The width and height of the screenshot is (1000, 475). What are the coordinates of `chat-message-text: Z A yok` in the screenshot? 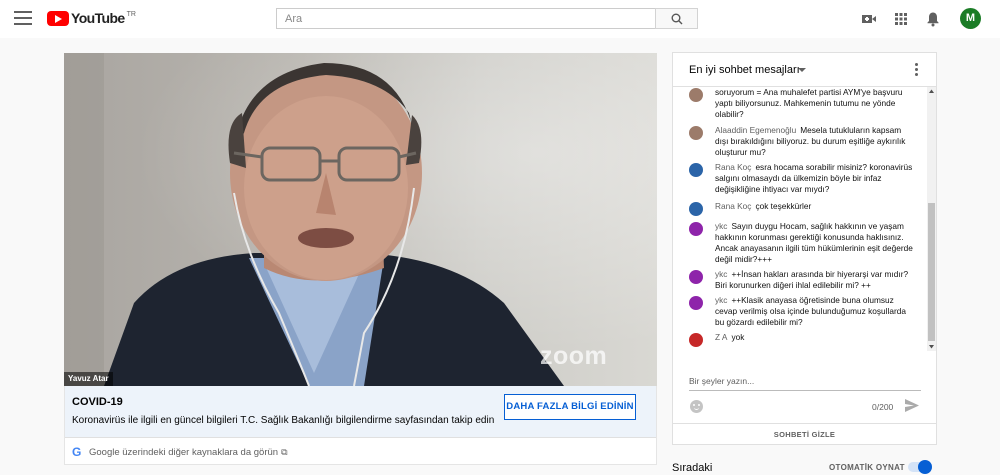 It's located at (815, 337).